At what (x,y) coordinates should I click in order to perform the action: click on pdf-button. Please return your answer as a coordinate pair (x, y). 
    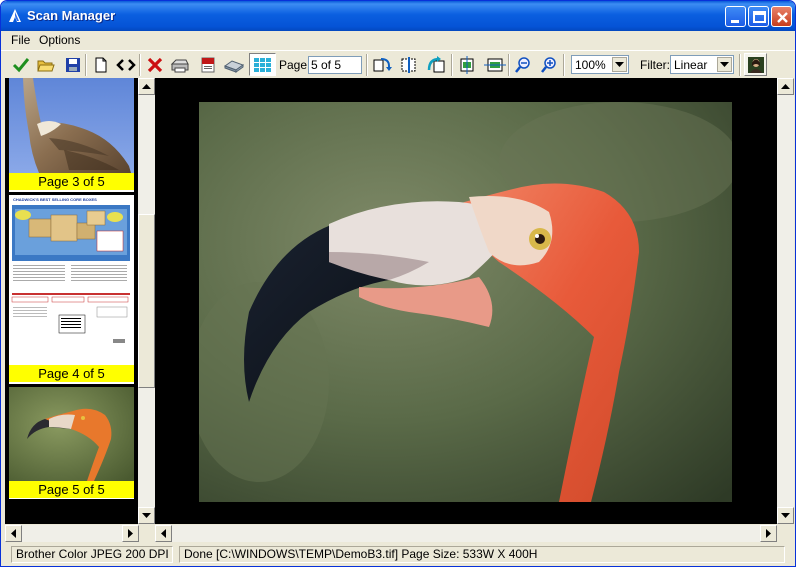
    Looking at the image, I should click on (207, 64).